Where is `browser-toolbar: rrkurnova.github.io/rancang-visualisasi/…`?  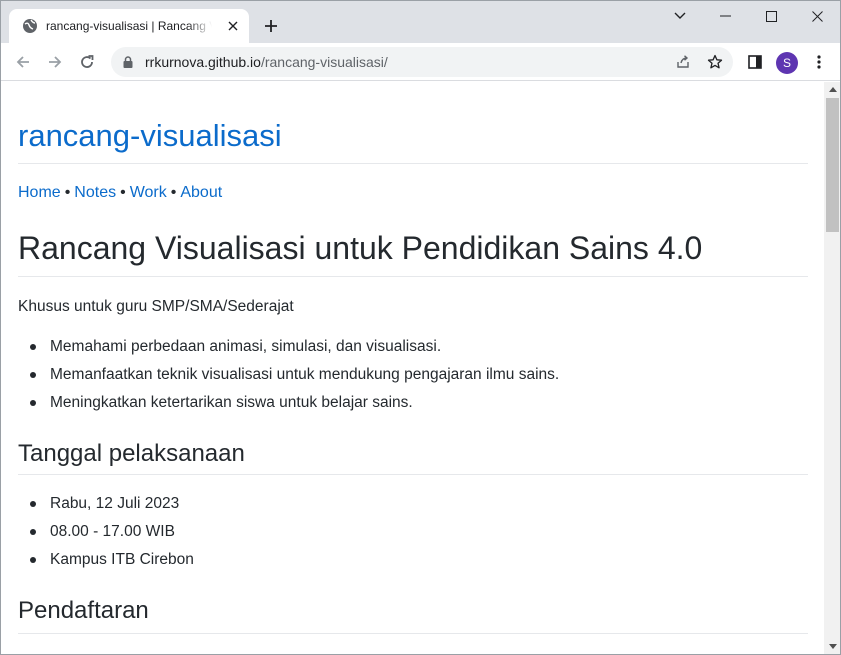
browser-toolbar: rrkurnova.github.io/rancang-visualisasi/… is located at coordinates (420, 62).